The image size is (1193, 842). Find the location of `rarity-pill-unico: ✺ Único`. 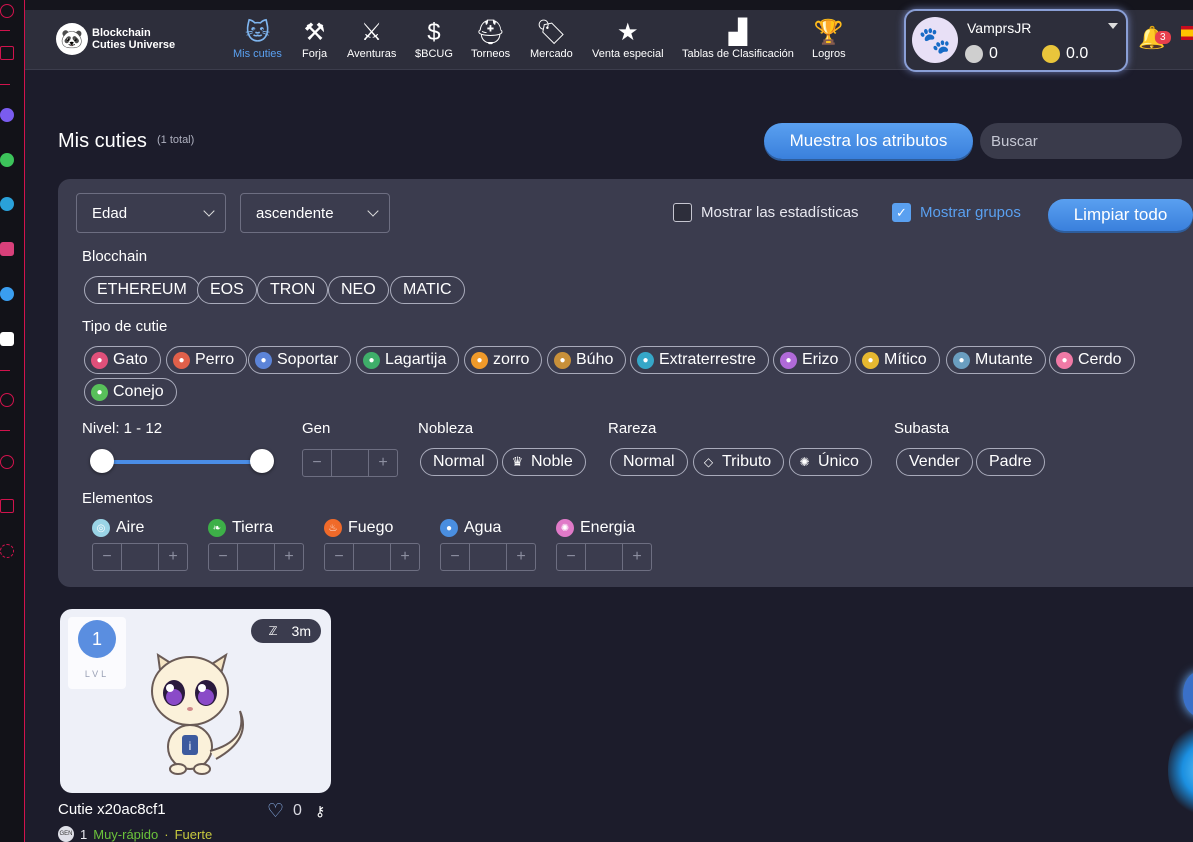

rarity-pill-unico: ✺ Único is located at coordinates (830, 462).